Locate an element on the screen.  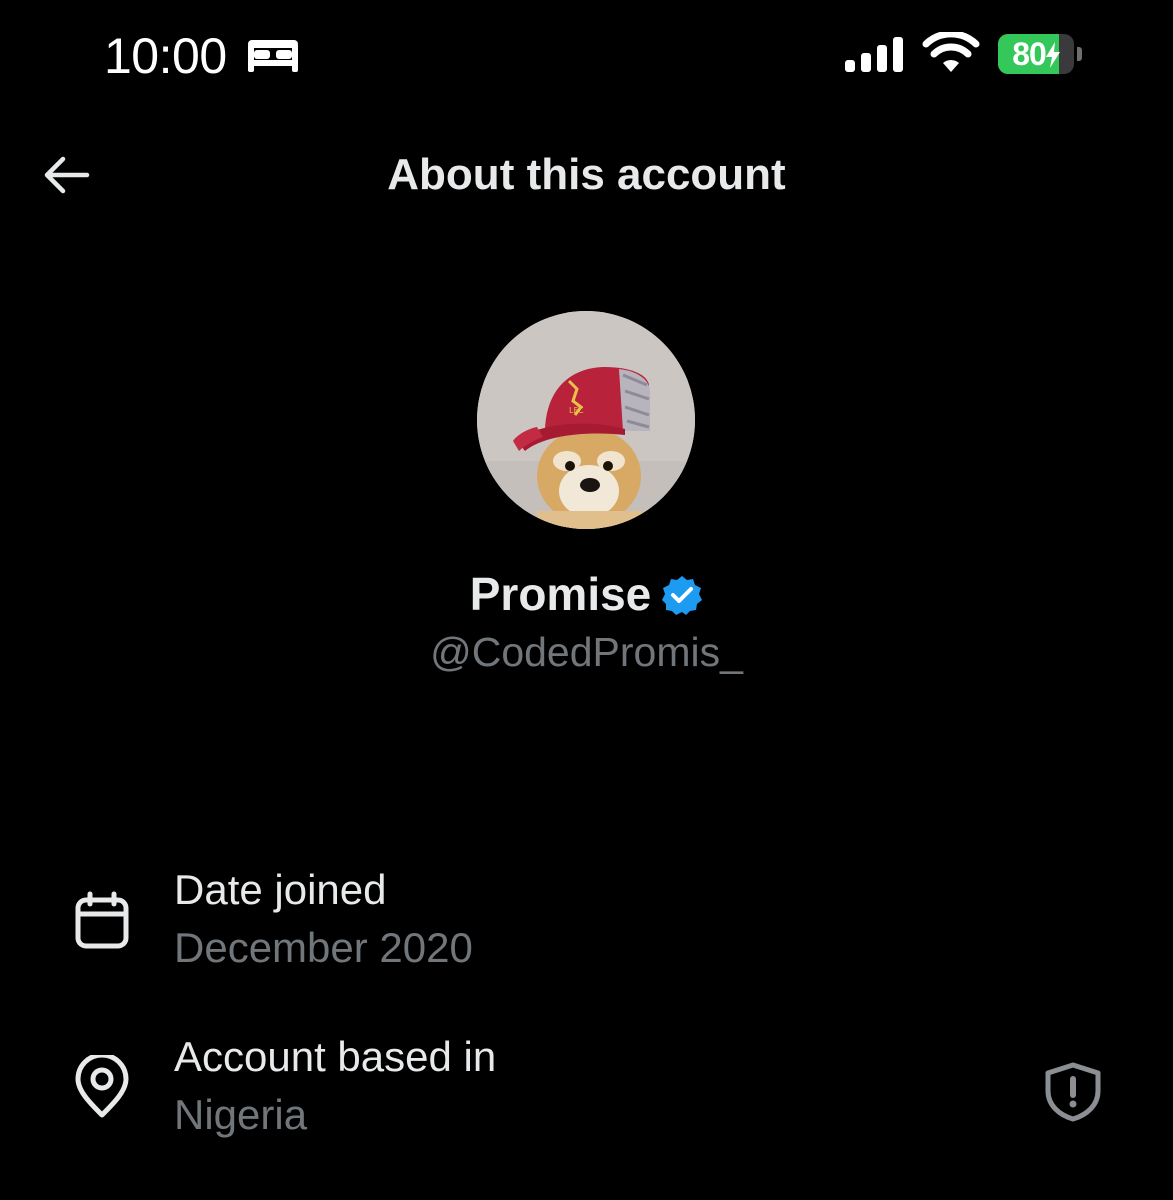
date-joined-row: Date joined December 2020 is located at coordinates (586, 929).